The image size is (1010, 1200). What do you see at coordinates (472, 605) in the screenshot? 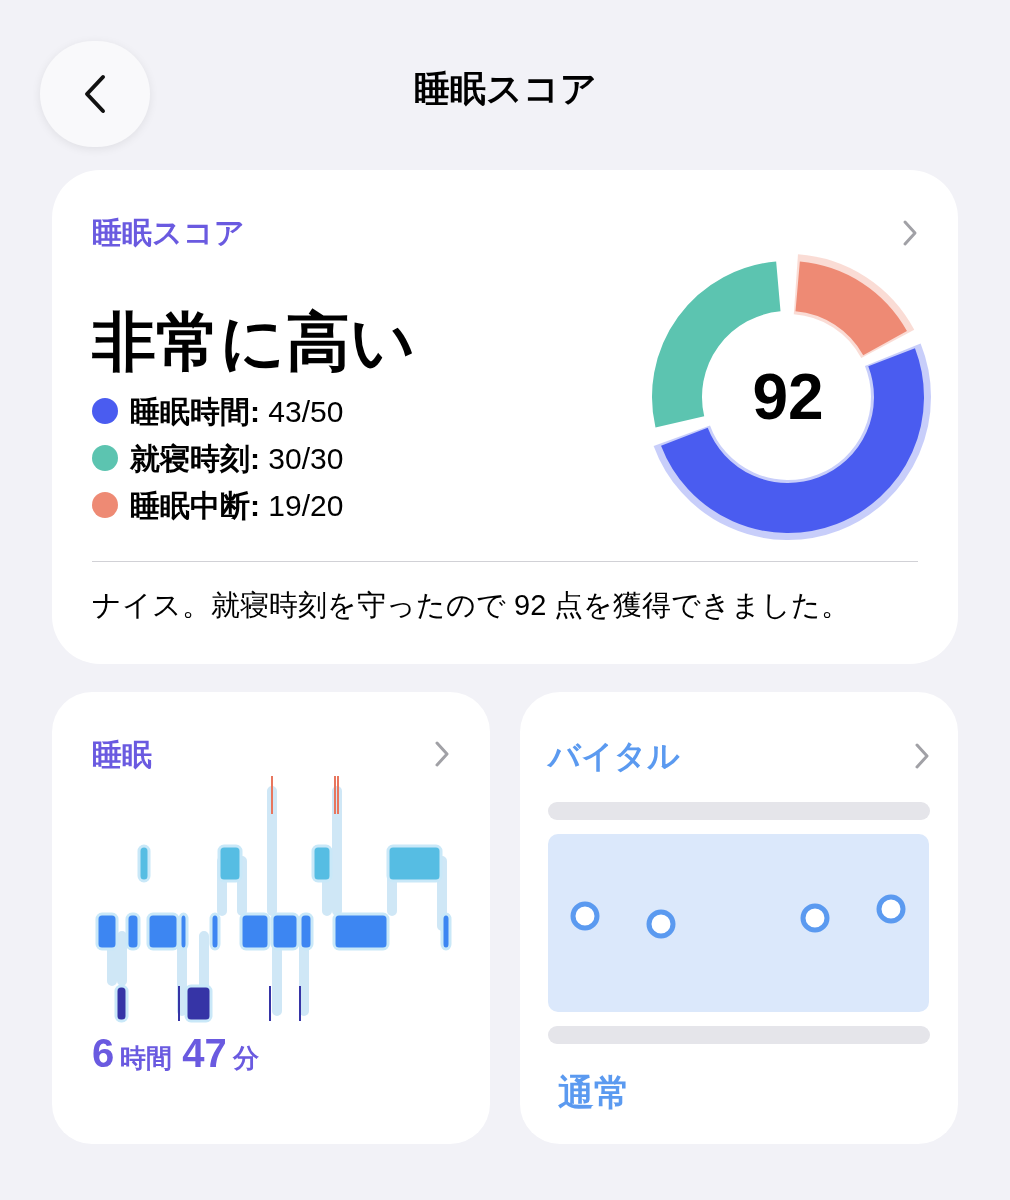
I see `score-message: ナイス。就寝時刻を守ったので 92 点を獲得できました。` at bounding box center [472, 605].